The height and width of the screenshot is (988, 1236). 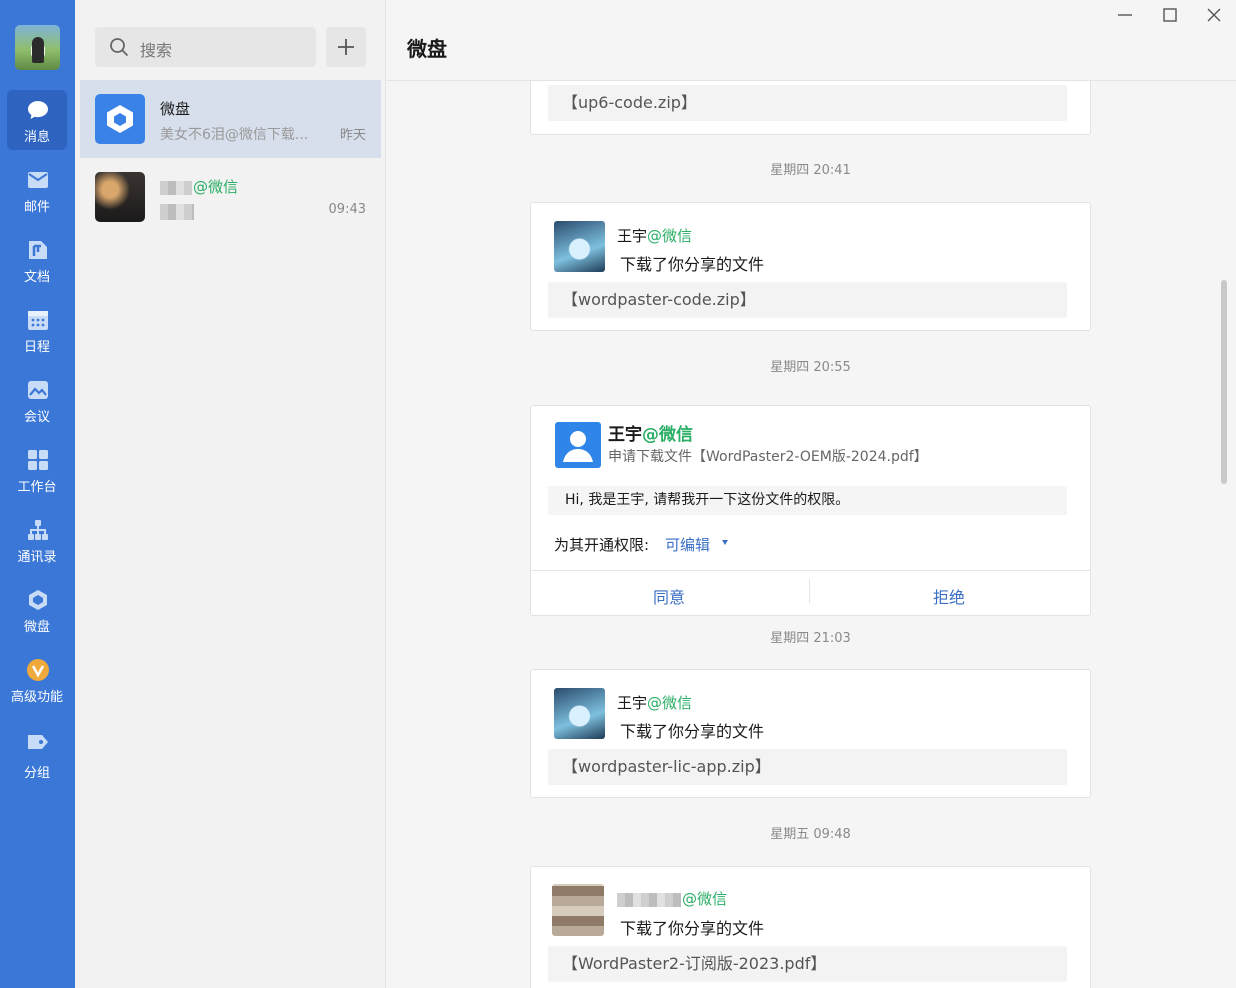 I want to click on file-name: 【wordpaster-code.zip】, so click(x=807, y=300).